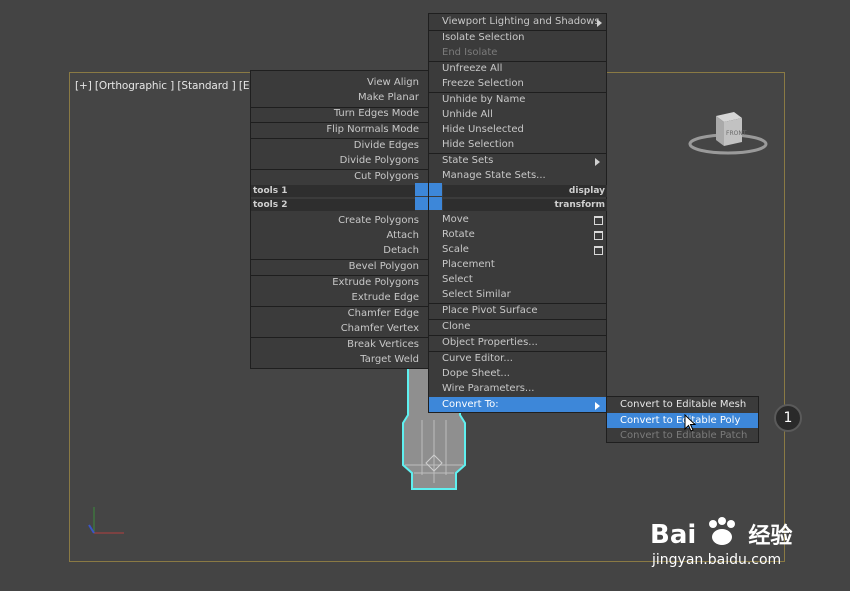  I want to click on quad-header-display-label: display, so click(586, 191).